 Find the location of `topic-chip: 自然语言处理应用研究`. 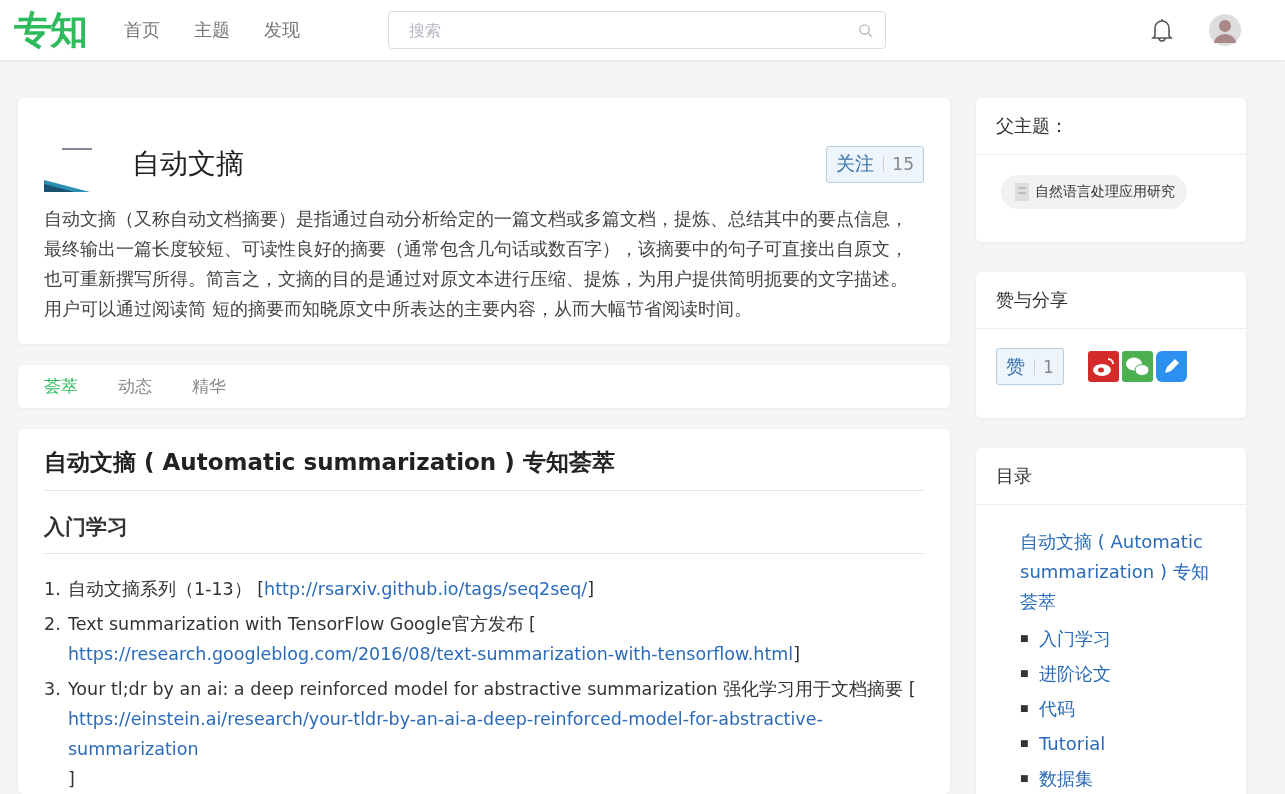

topic-chip: 自然语言处理应用研究 is located at coordinates (1094, 192).